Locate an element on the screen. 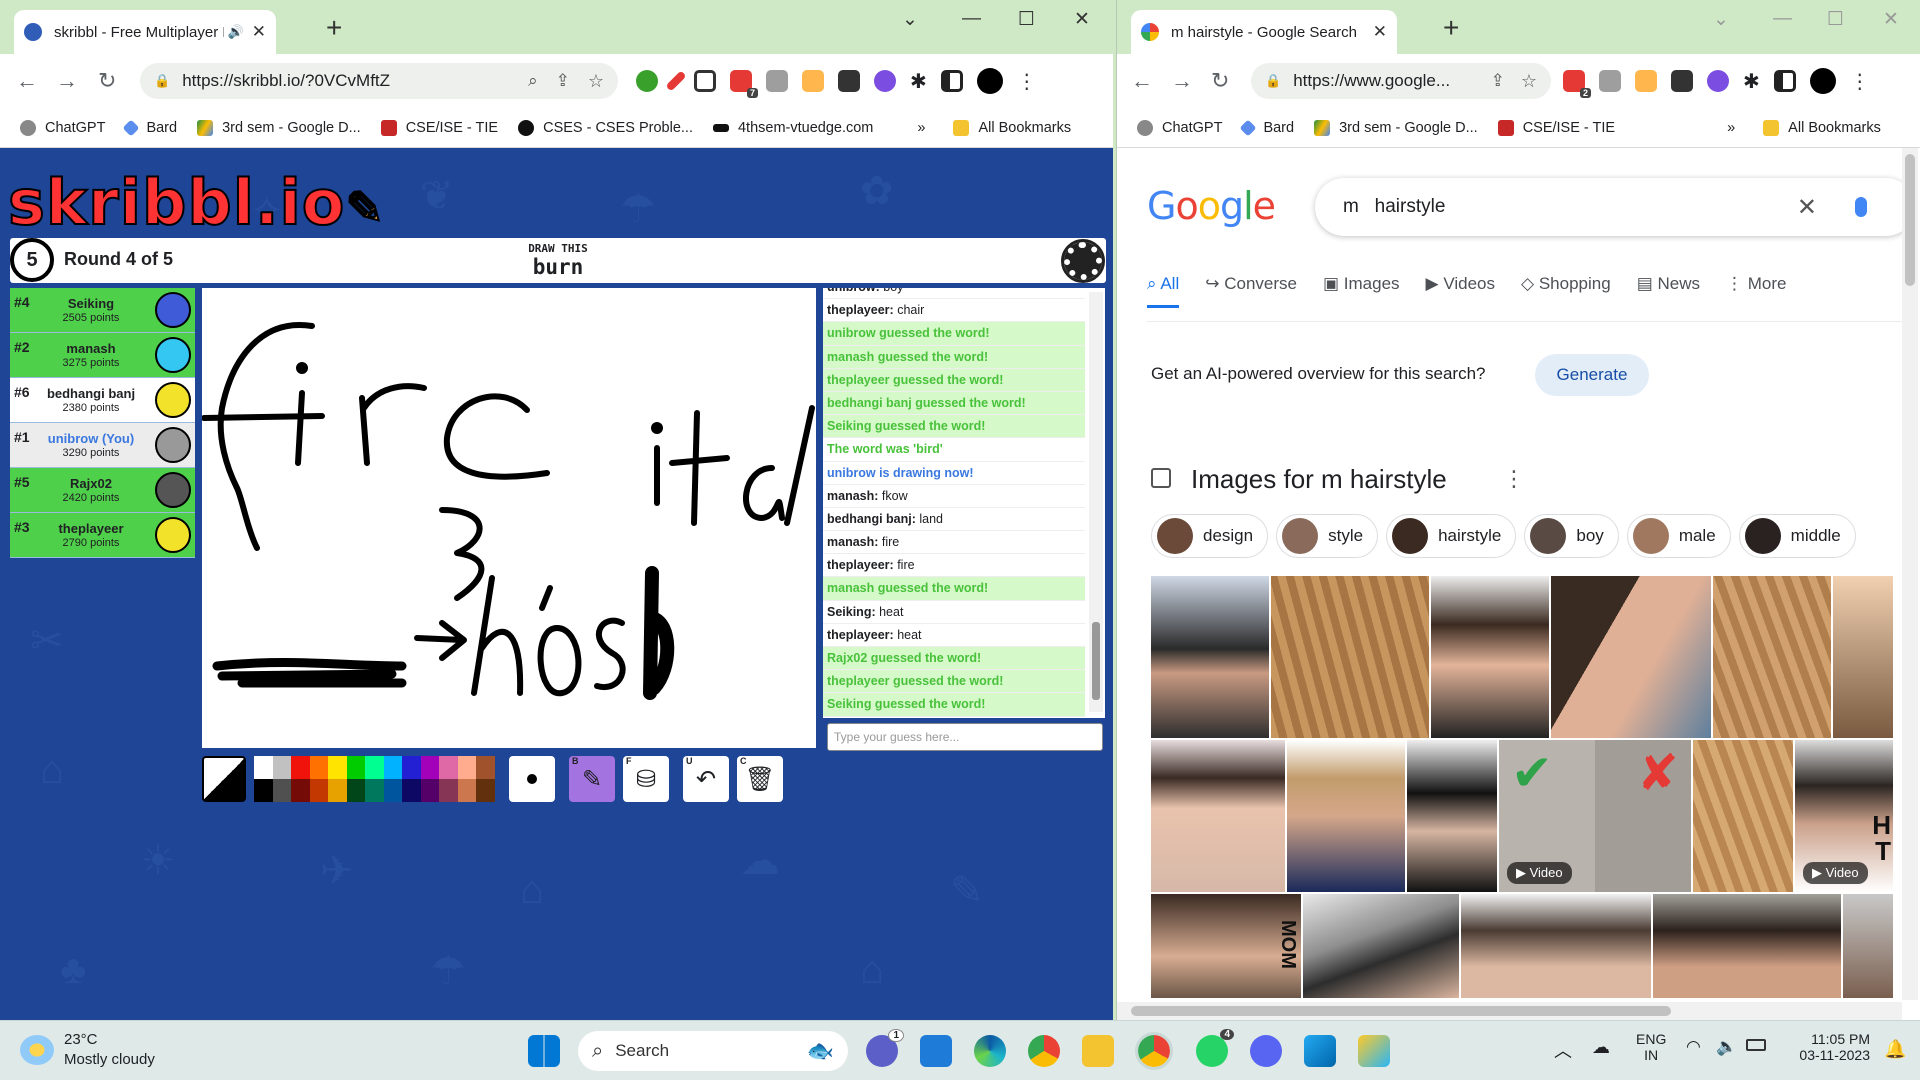 The image size is (1920, 1080). omnibox: 🔒 https://www.google... ⇪ ☆ is located at coordinates (1401, 81).